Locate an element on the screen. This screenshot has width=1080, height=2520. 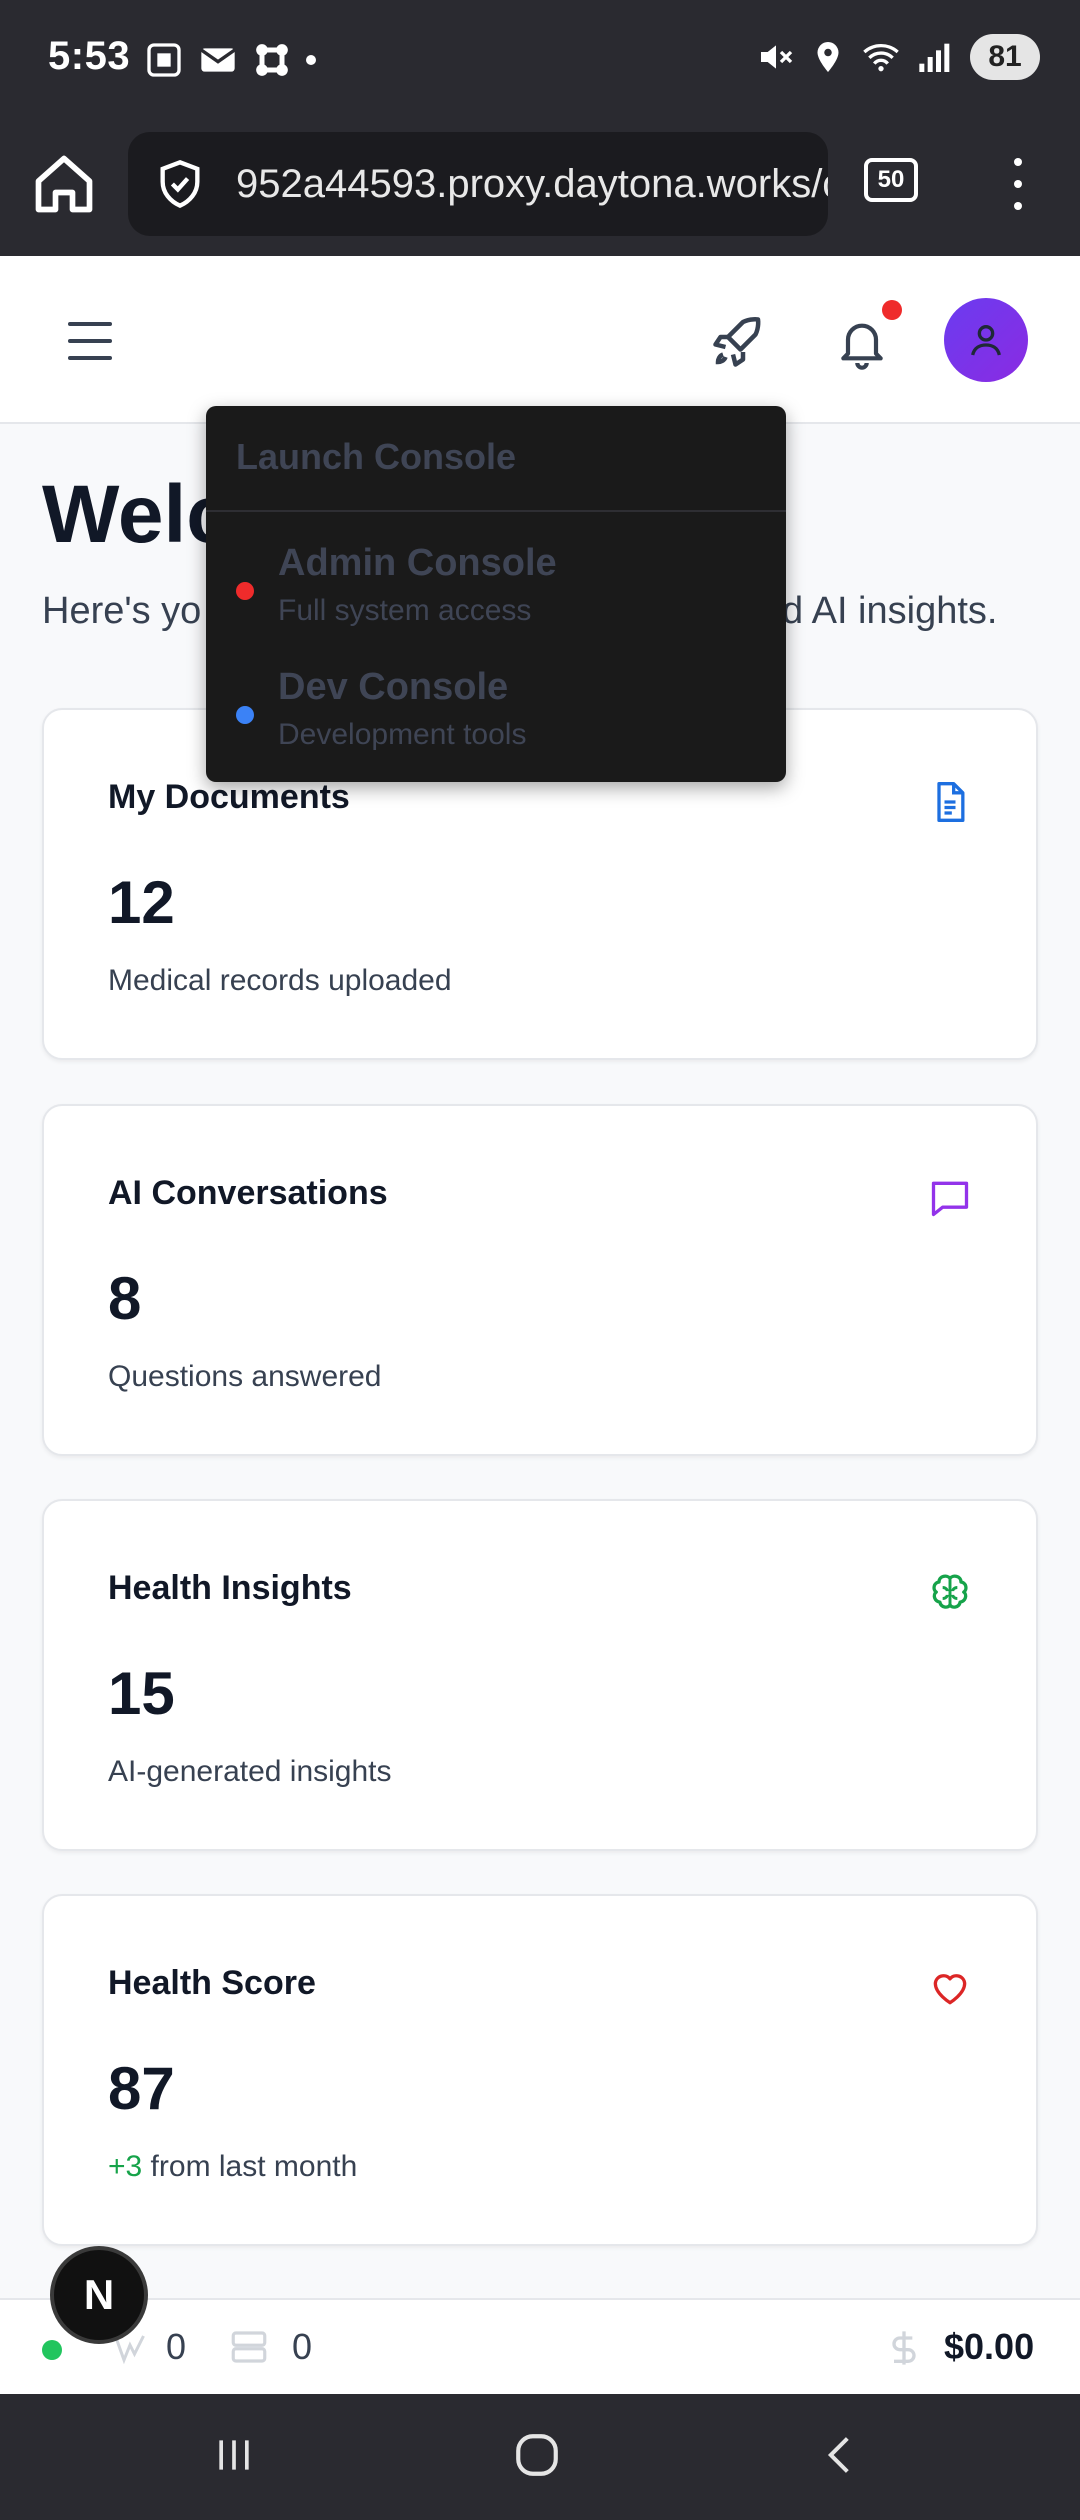
dropdown-header: Launch Console is located at coordinates (376, 456).